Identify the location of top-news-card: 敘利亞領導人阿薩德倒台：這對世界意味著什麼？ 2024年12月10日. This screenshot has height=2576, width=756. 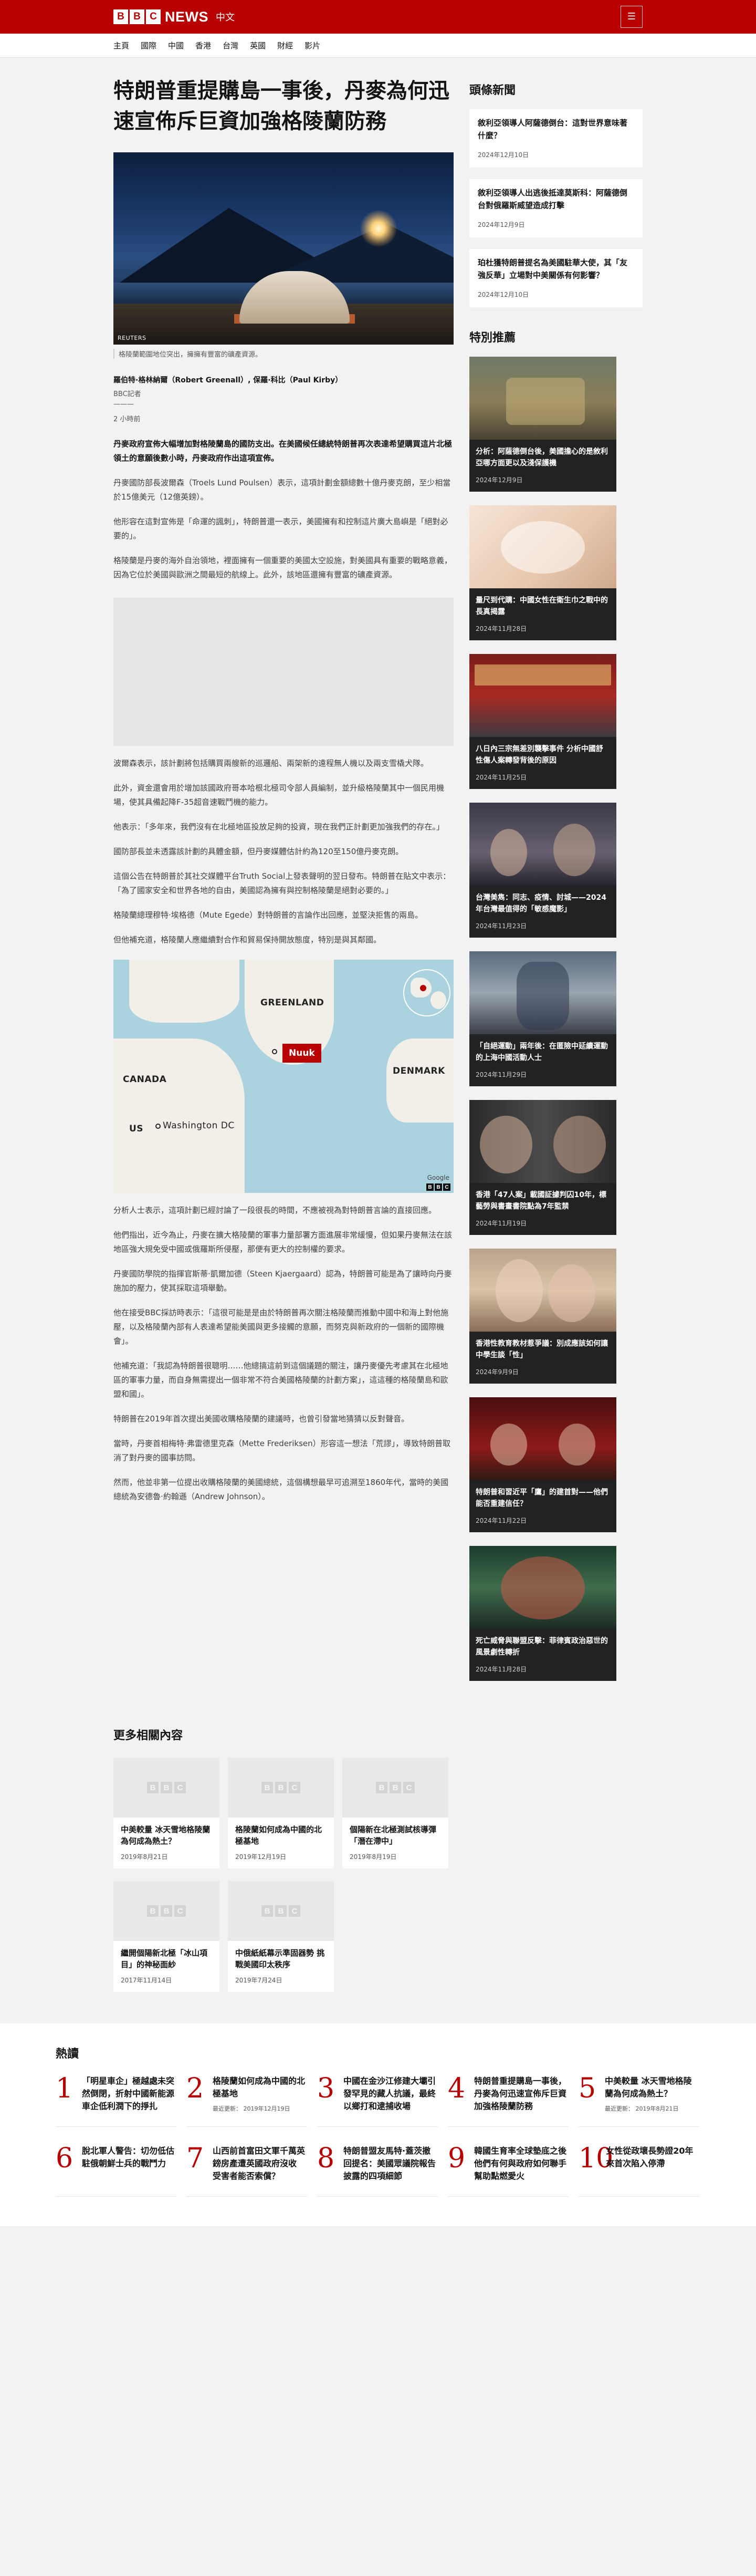
(556, 138).